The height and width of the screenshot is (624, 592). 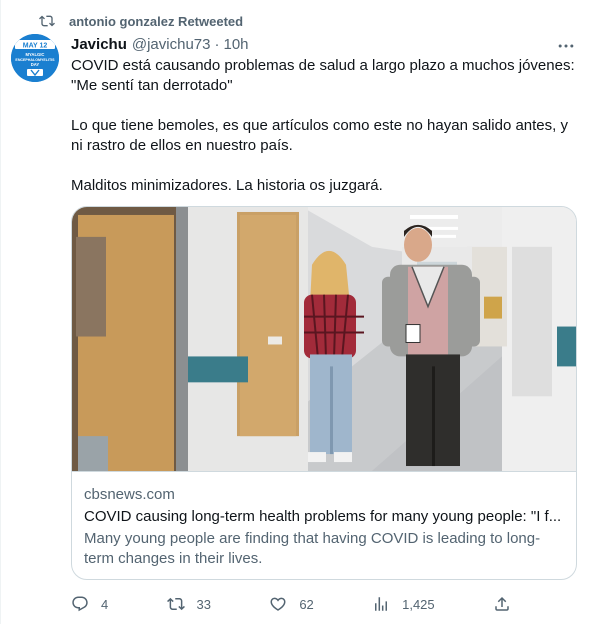 I want to click on like-button: 62, so click(x=291, y=604).